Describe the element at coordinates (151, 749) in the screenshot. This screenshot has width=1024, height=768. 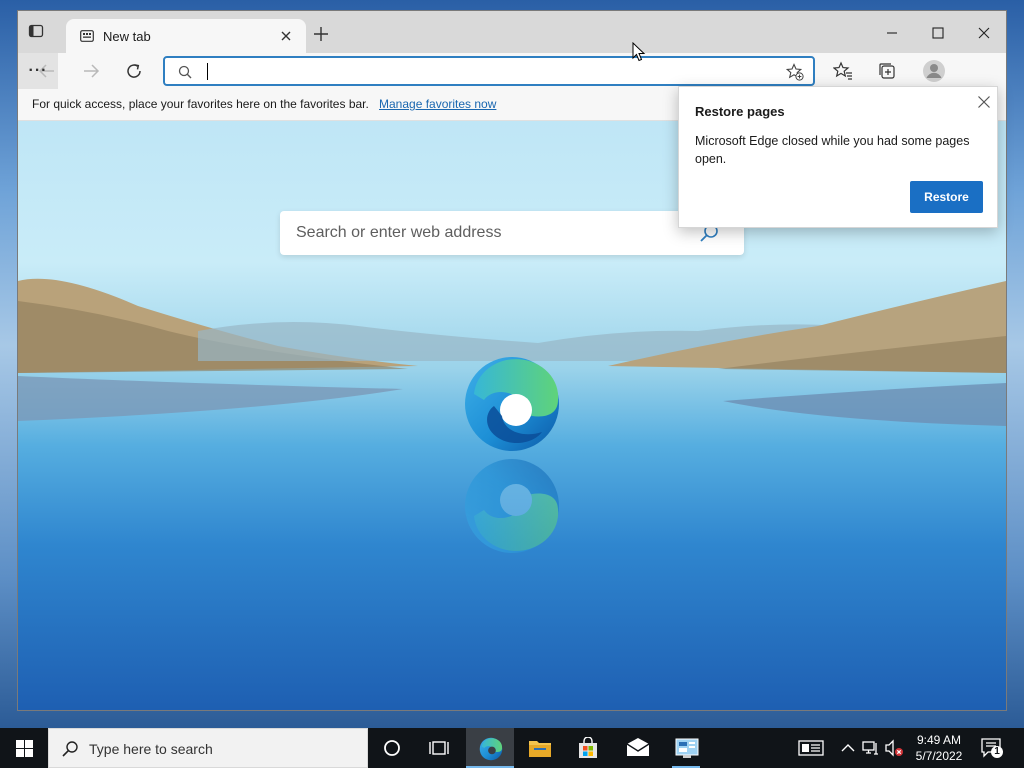
I see `taskbar-search-placeholder: Type here to search` at that location.